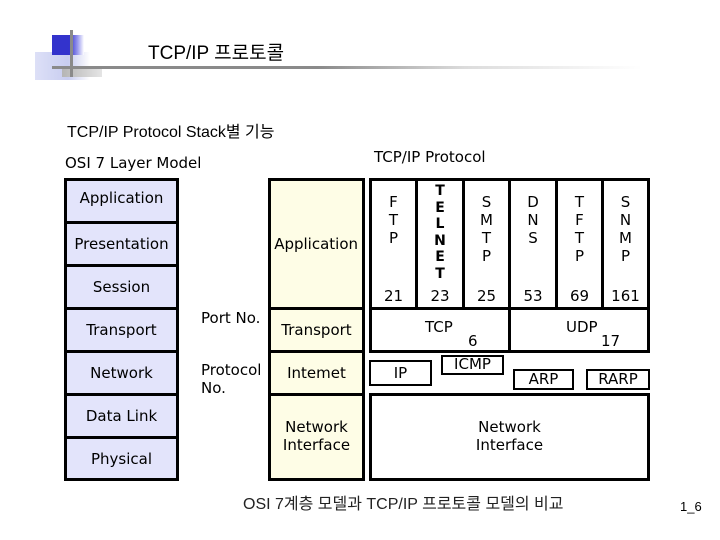  I want to click on tcpip-layer-transport: Transport, so click(316, 330).